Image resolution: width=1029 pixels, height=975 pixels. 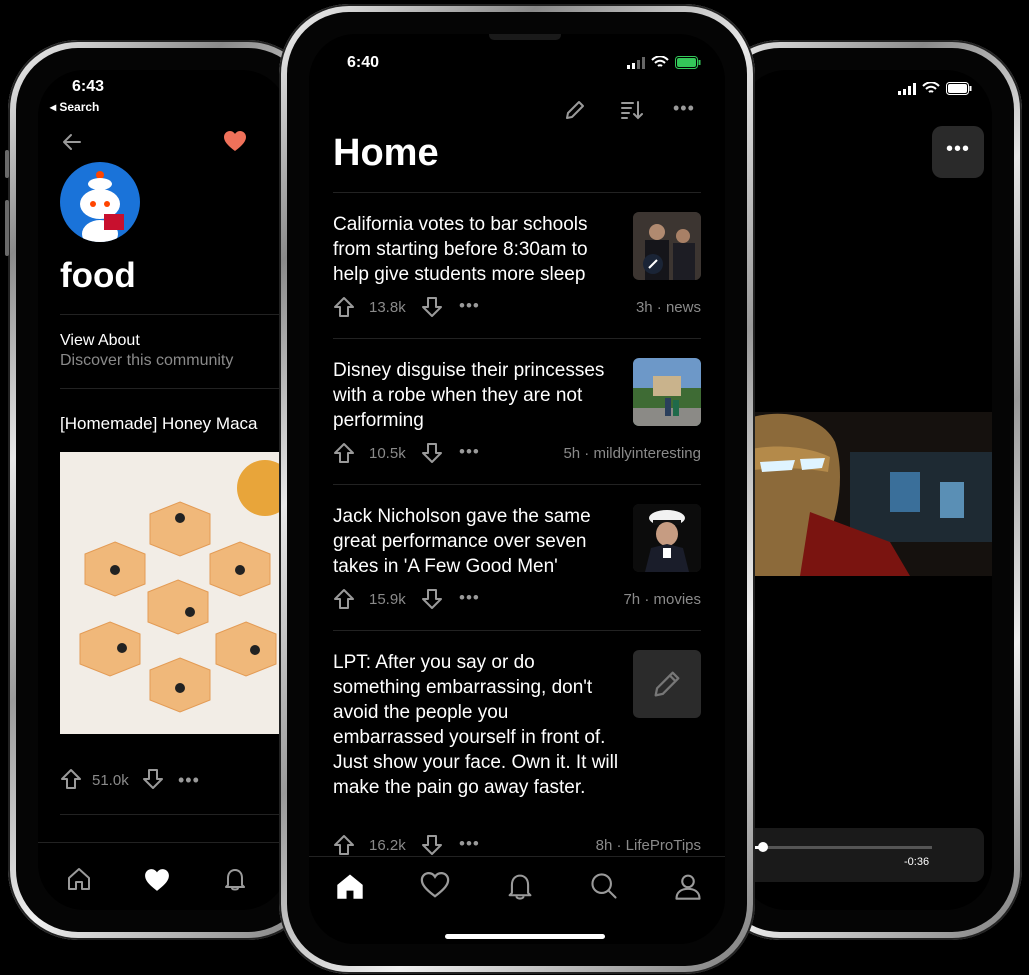 I want to click on community-avatar, so click(x=100, y=202).